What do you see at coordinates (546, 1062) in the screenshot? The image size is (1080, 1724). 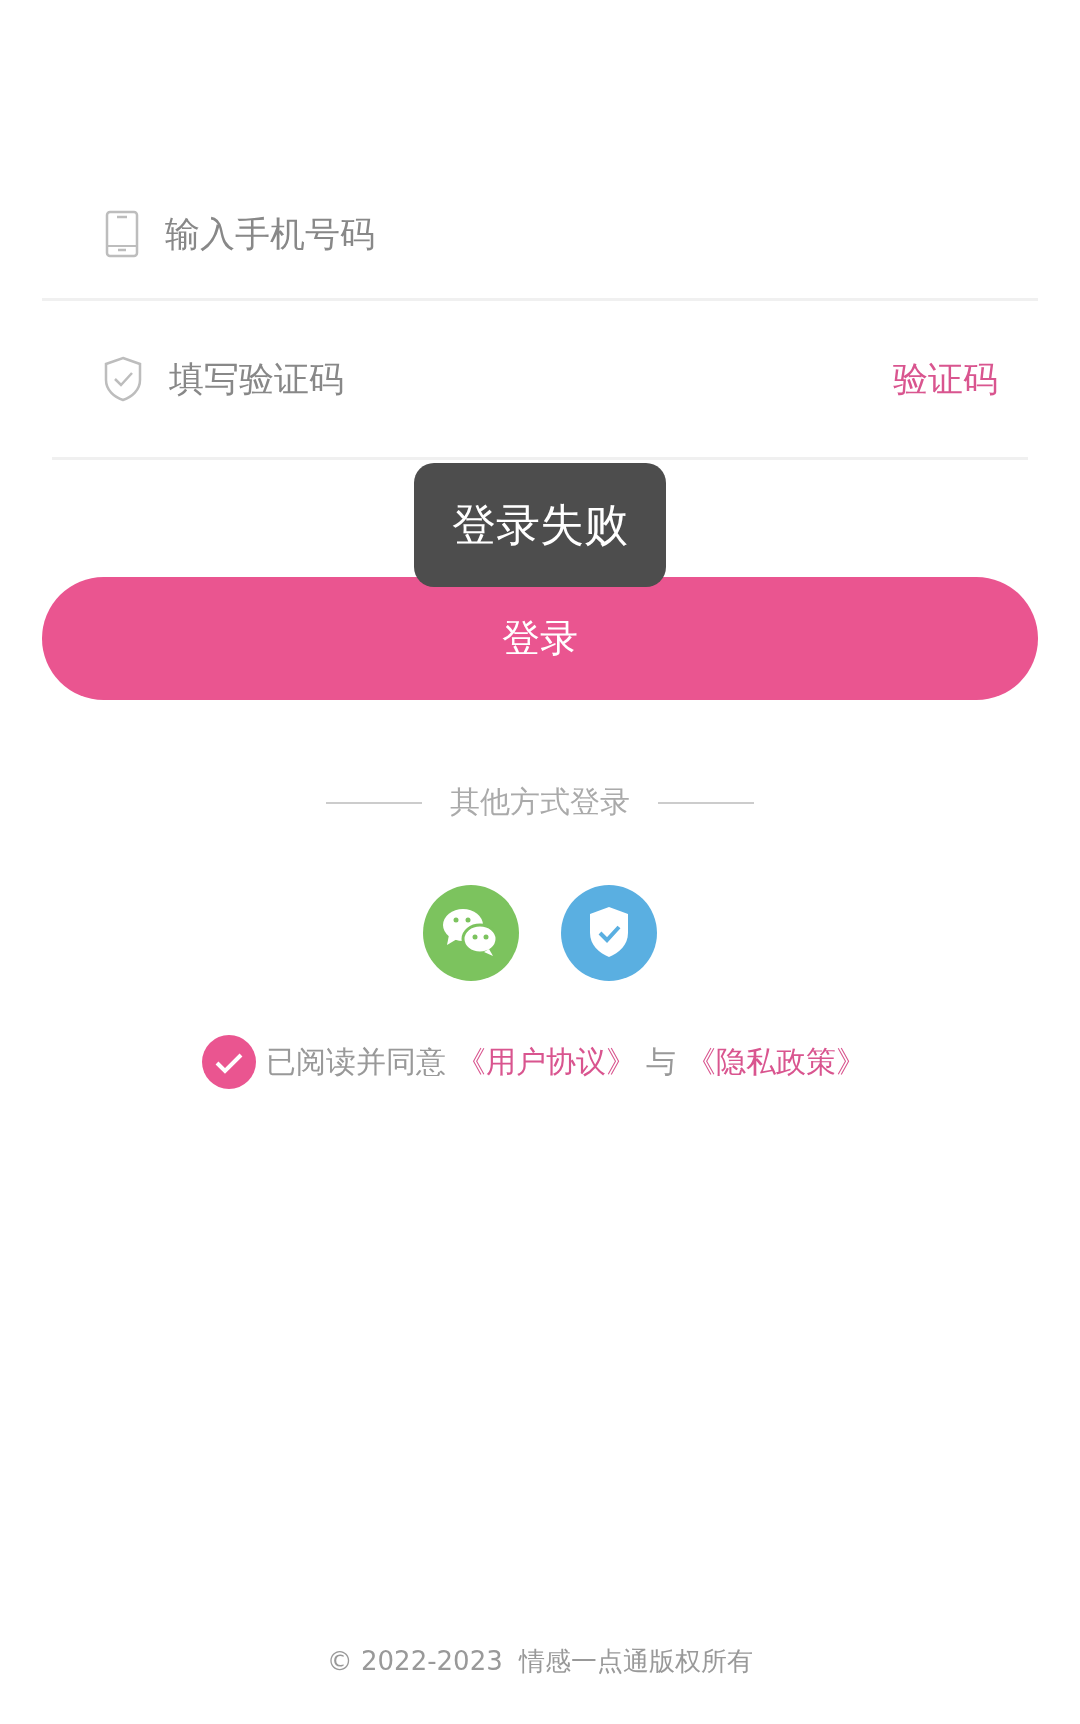 I see `user-agreement-link: 《用户协议》` at bounding box center [546, 1062].